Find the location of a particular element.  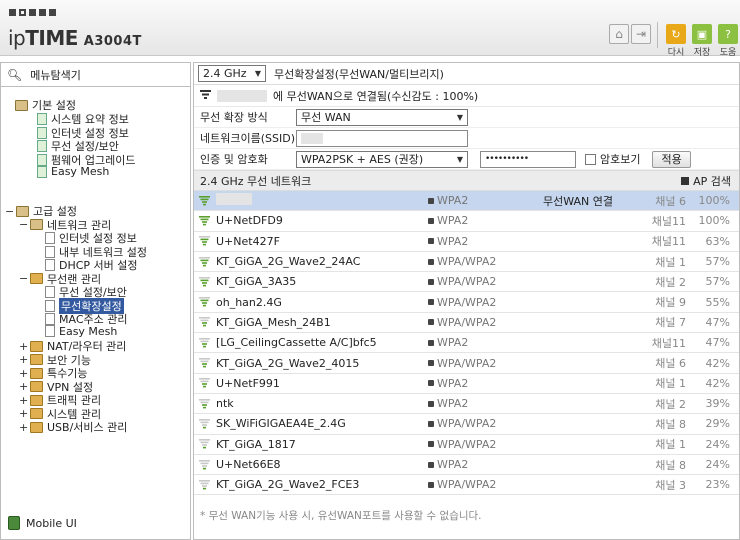

home-icon: ⌂ is located at coordinates (619, 34).